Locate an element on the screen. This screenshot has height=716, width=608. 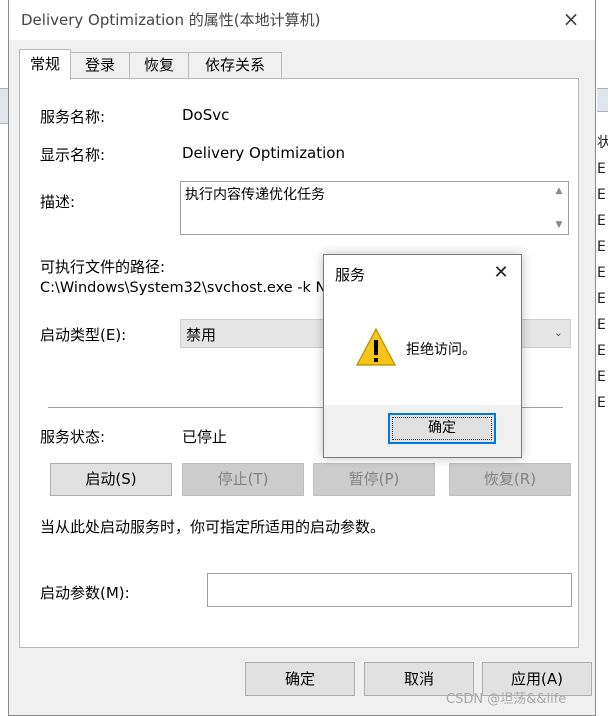
pause-button: 暂停(P) is located at coordinates (374, 479).